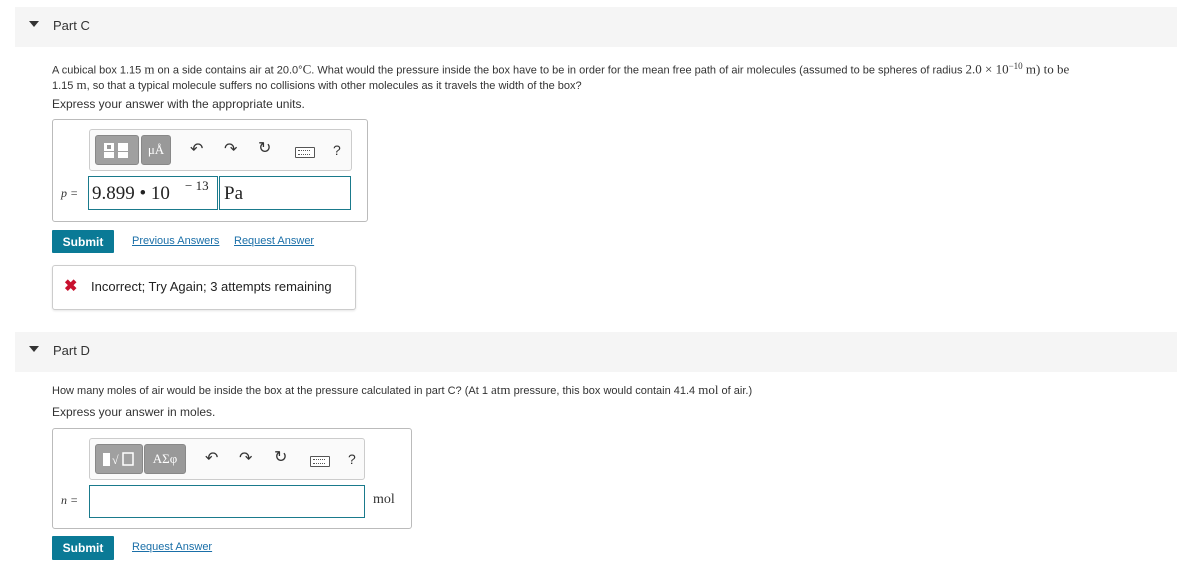 This screenshot has width=1200, height=581. I want to click on part-d-answer-box: √ ΑΣφ ↶ ↷ ↻ ? n = mol, so click(232, 478).